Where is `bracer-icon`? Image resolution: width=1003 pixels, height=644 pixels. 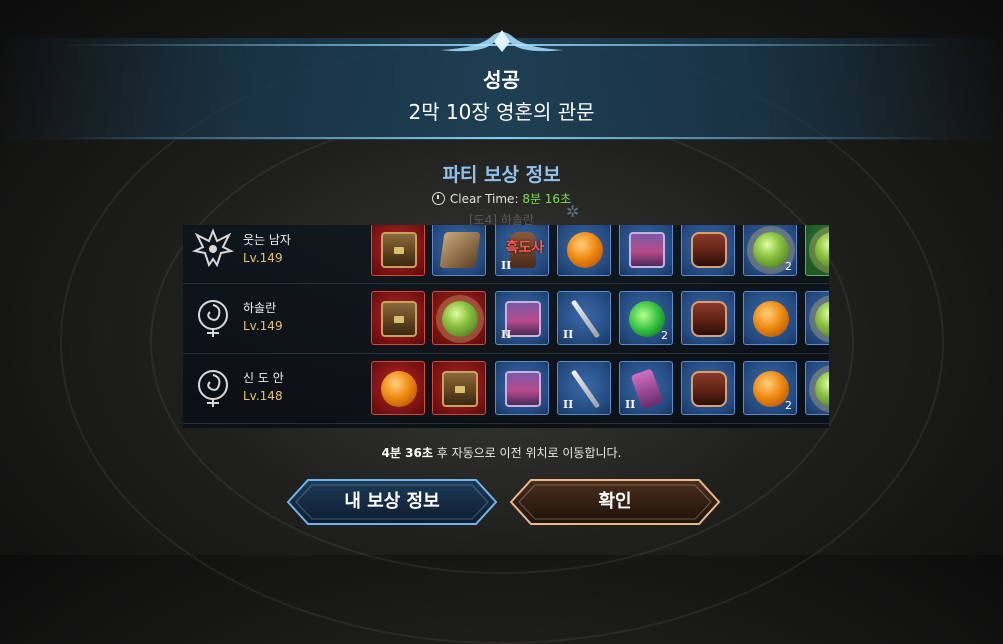 bracer-icon is located at coordinates (647, 389).